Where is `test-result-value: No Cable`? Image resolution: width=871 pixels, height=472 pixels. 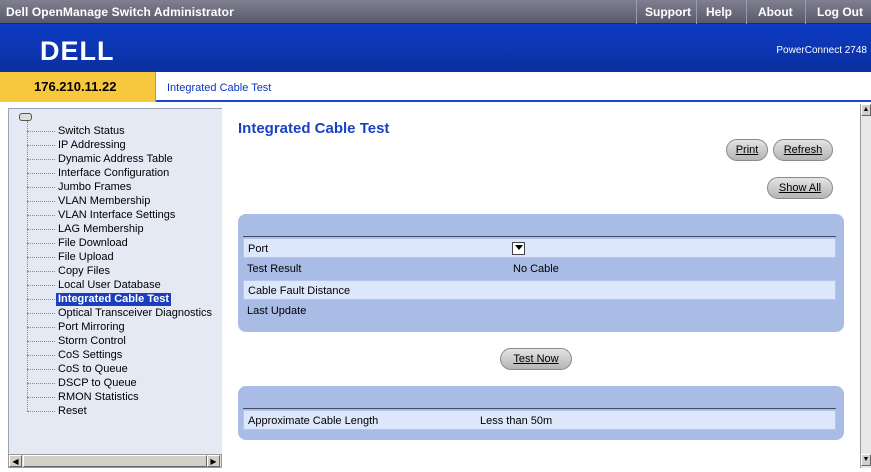
test-result-value: No Cable is located at coordinates (536, 269).